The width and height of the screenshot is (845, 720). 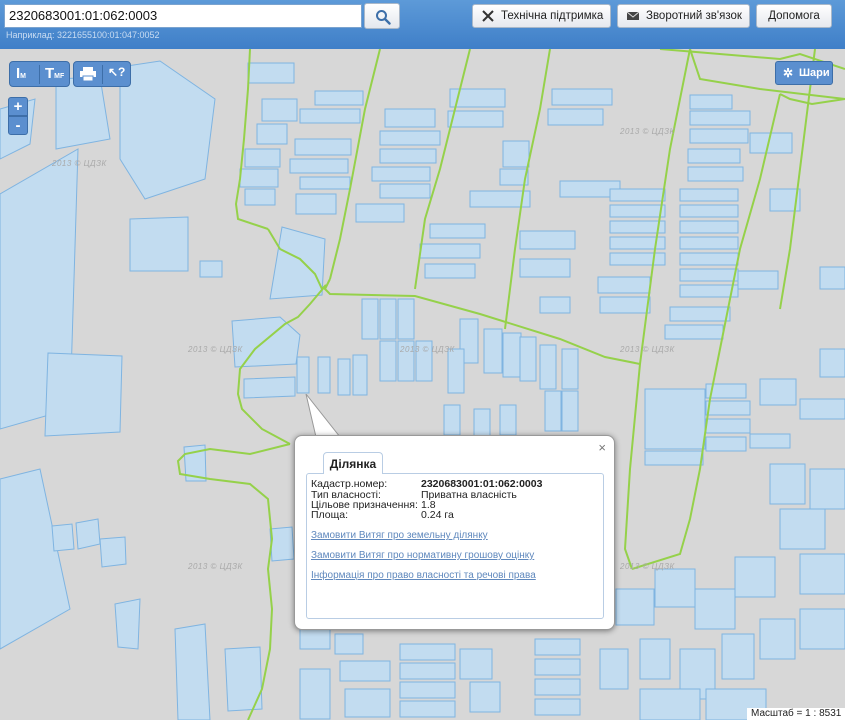 I want to click on tools-icon, so click(x=488, y=16).